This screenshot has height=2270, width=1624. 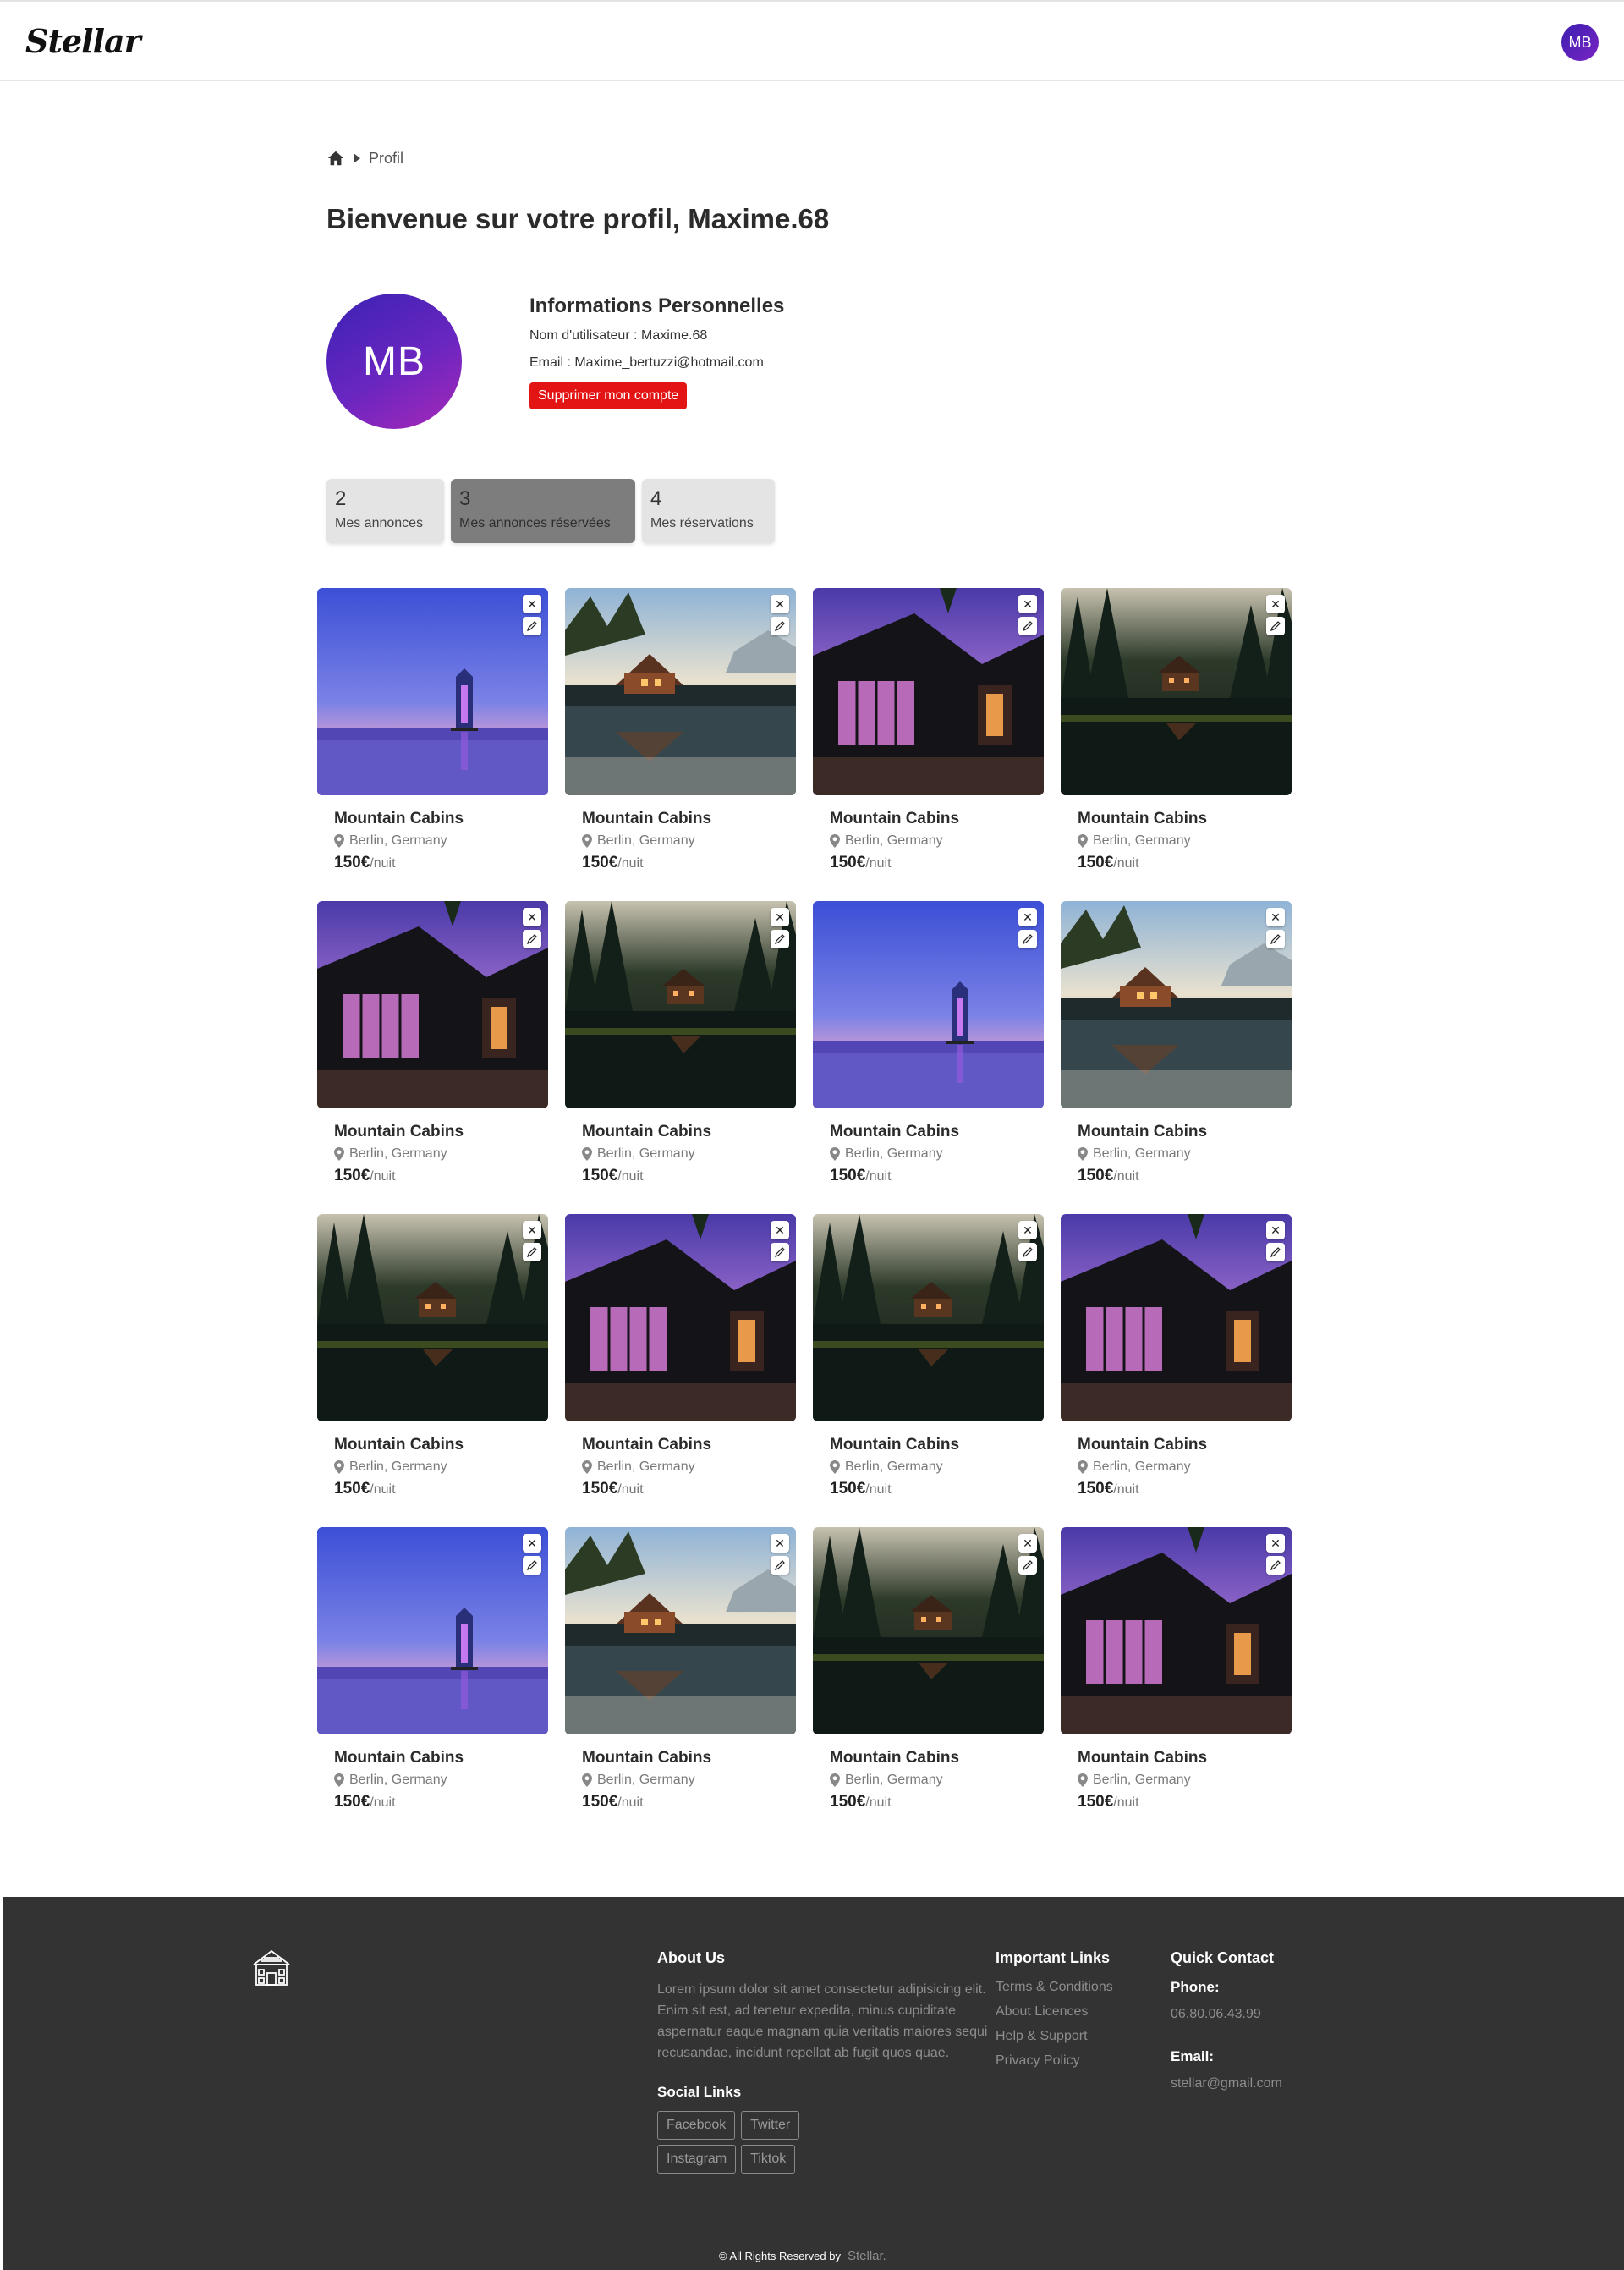 I want to click on instagram-link: Instagram, so click(x=697, y=2159).